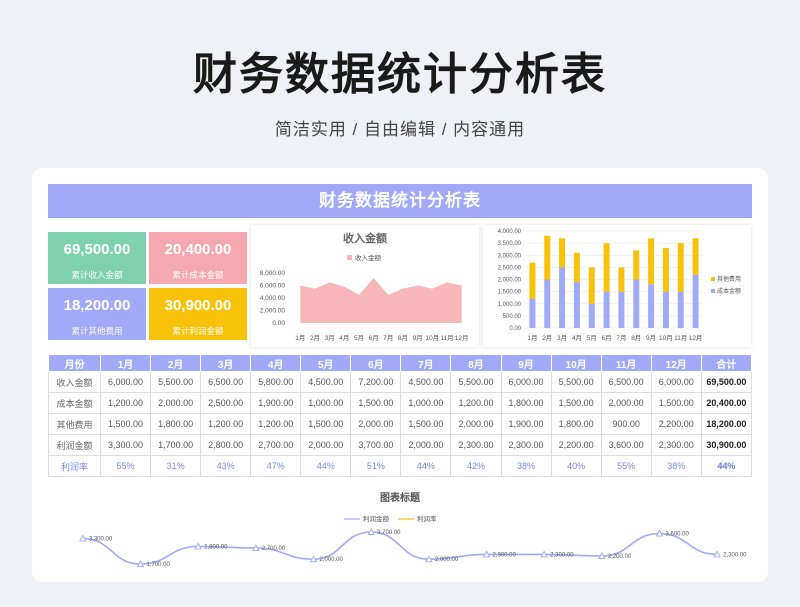 The height and width of the screenshot is (607, 800). Describe the element at coordinates (226, 466) in the screenshot. I see `table-cell: 43%` at that location.